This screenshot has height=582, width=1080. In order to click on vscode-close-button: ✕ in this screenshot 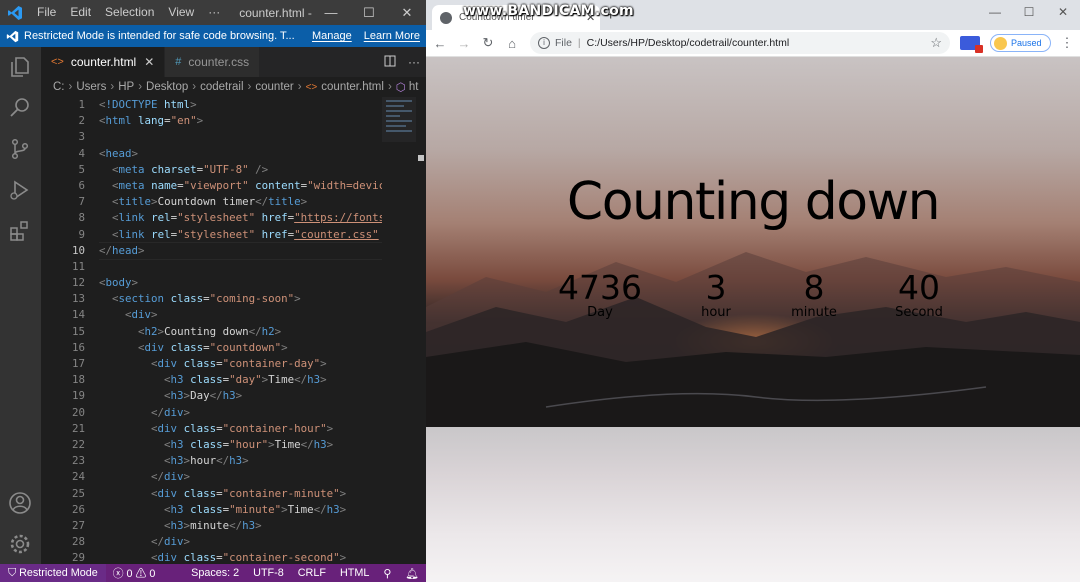, I will do `click(407, 12)`.